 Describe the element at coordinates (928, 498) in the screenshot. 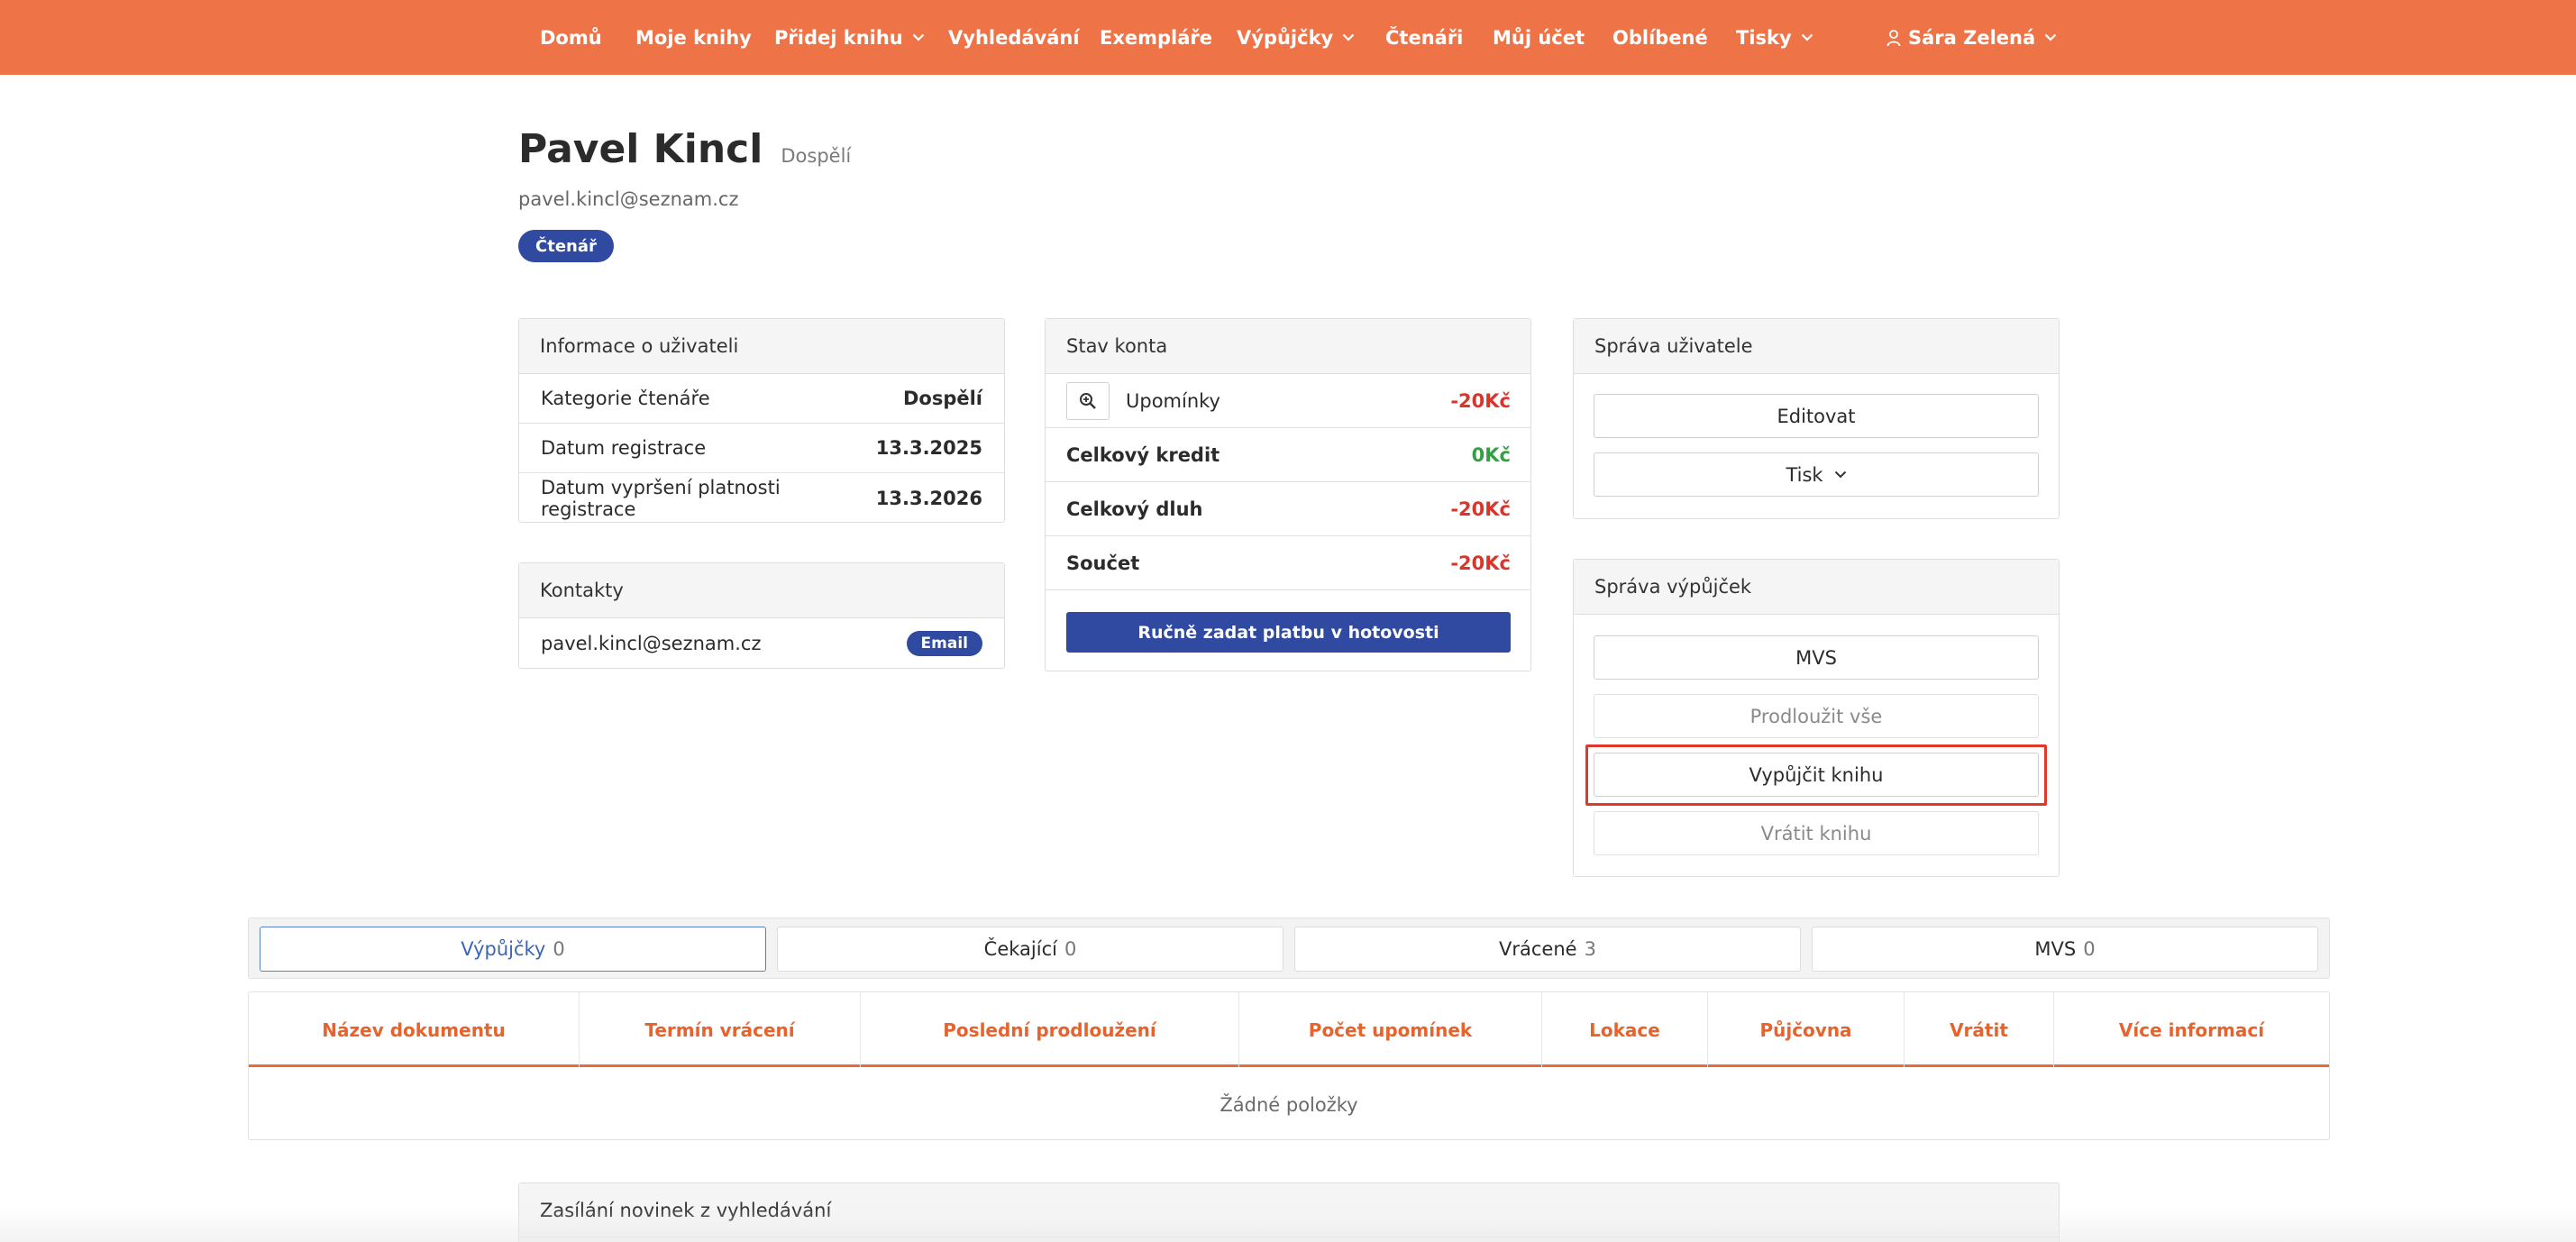

I see `info-value: 13.3.2026` at that location.